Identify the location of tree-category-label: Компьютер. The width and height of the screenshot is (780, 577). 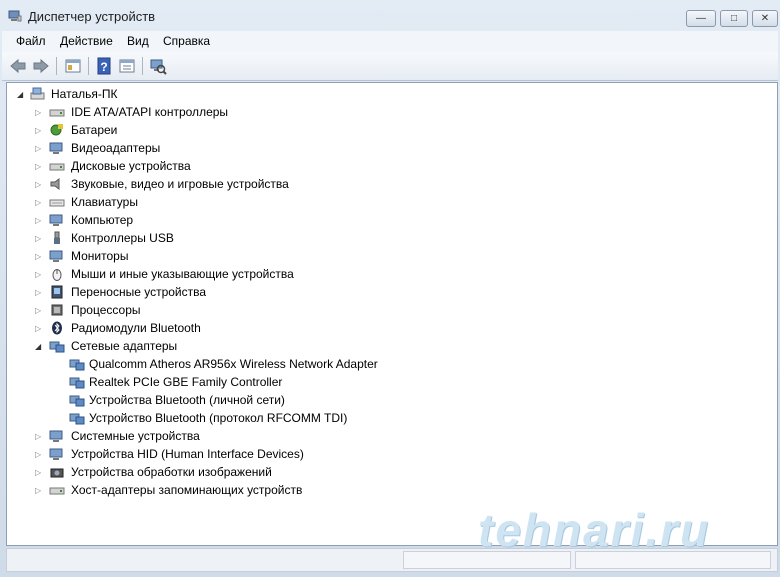
(102, 220).